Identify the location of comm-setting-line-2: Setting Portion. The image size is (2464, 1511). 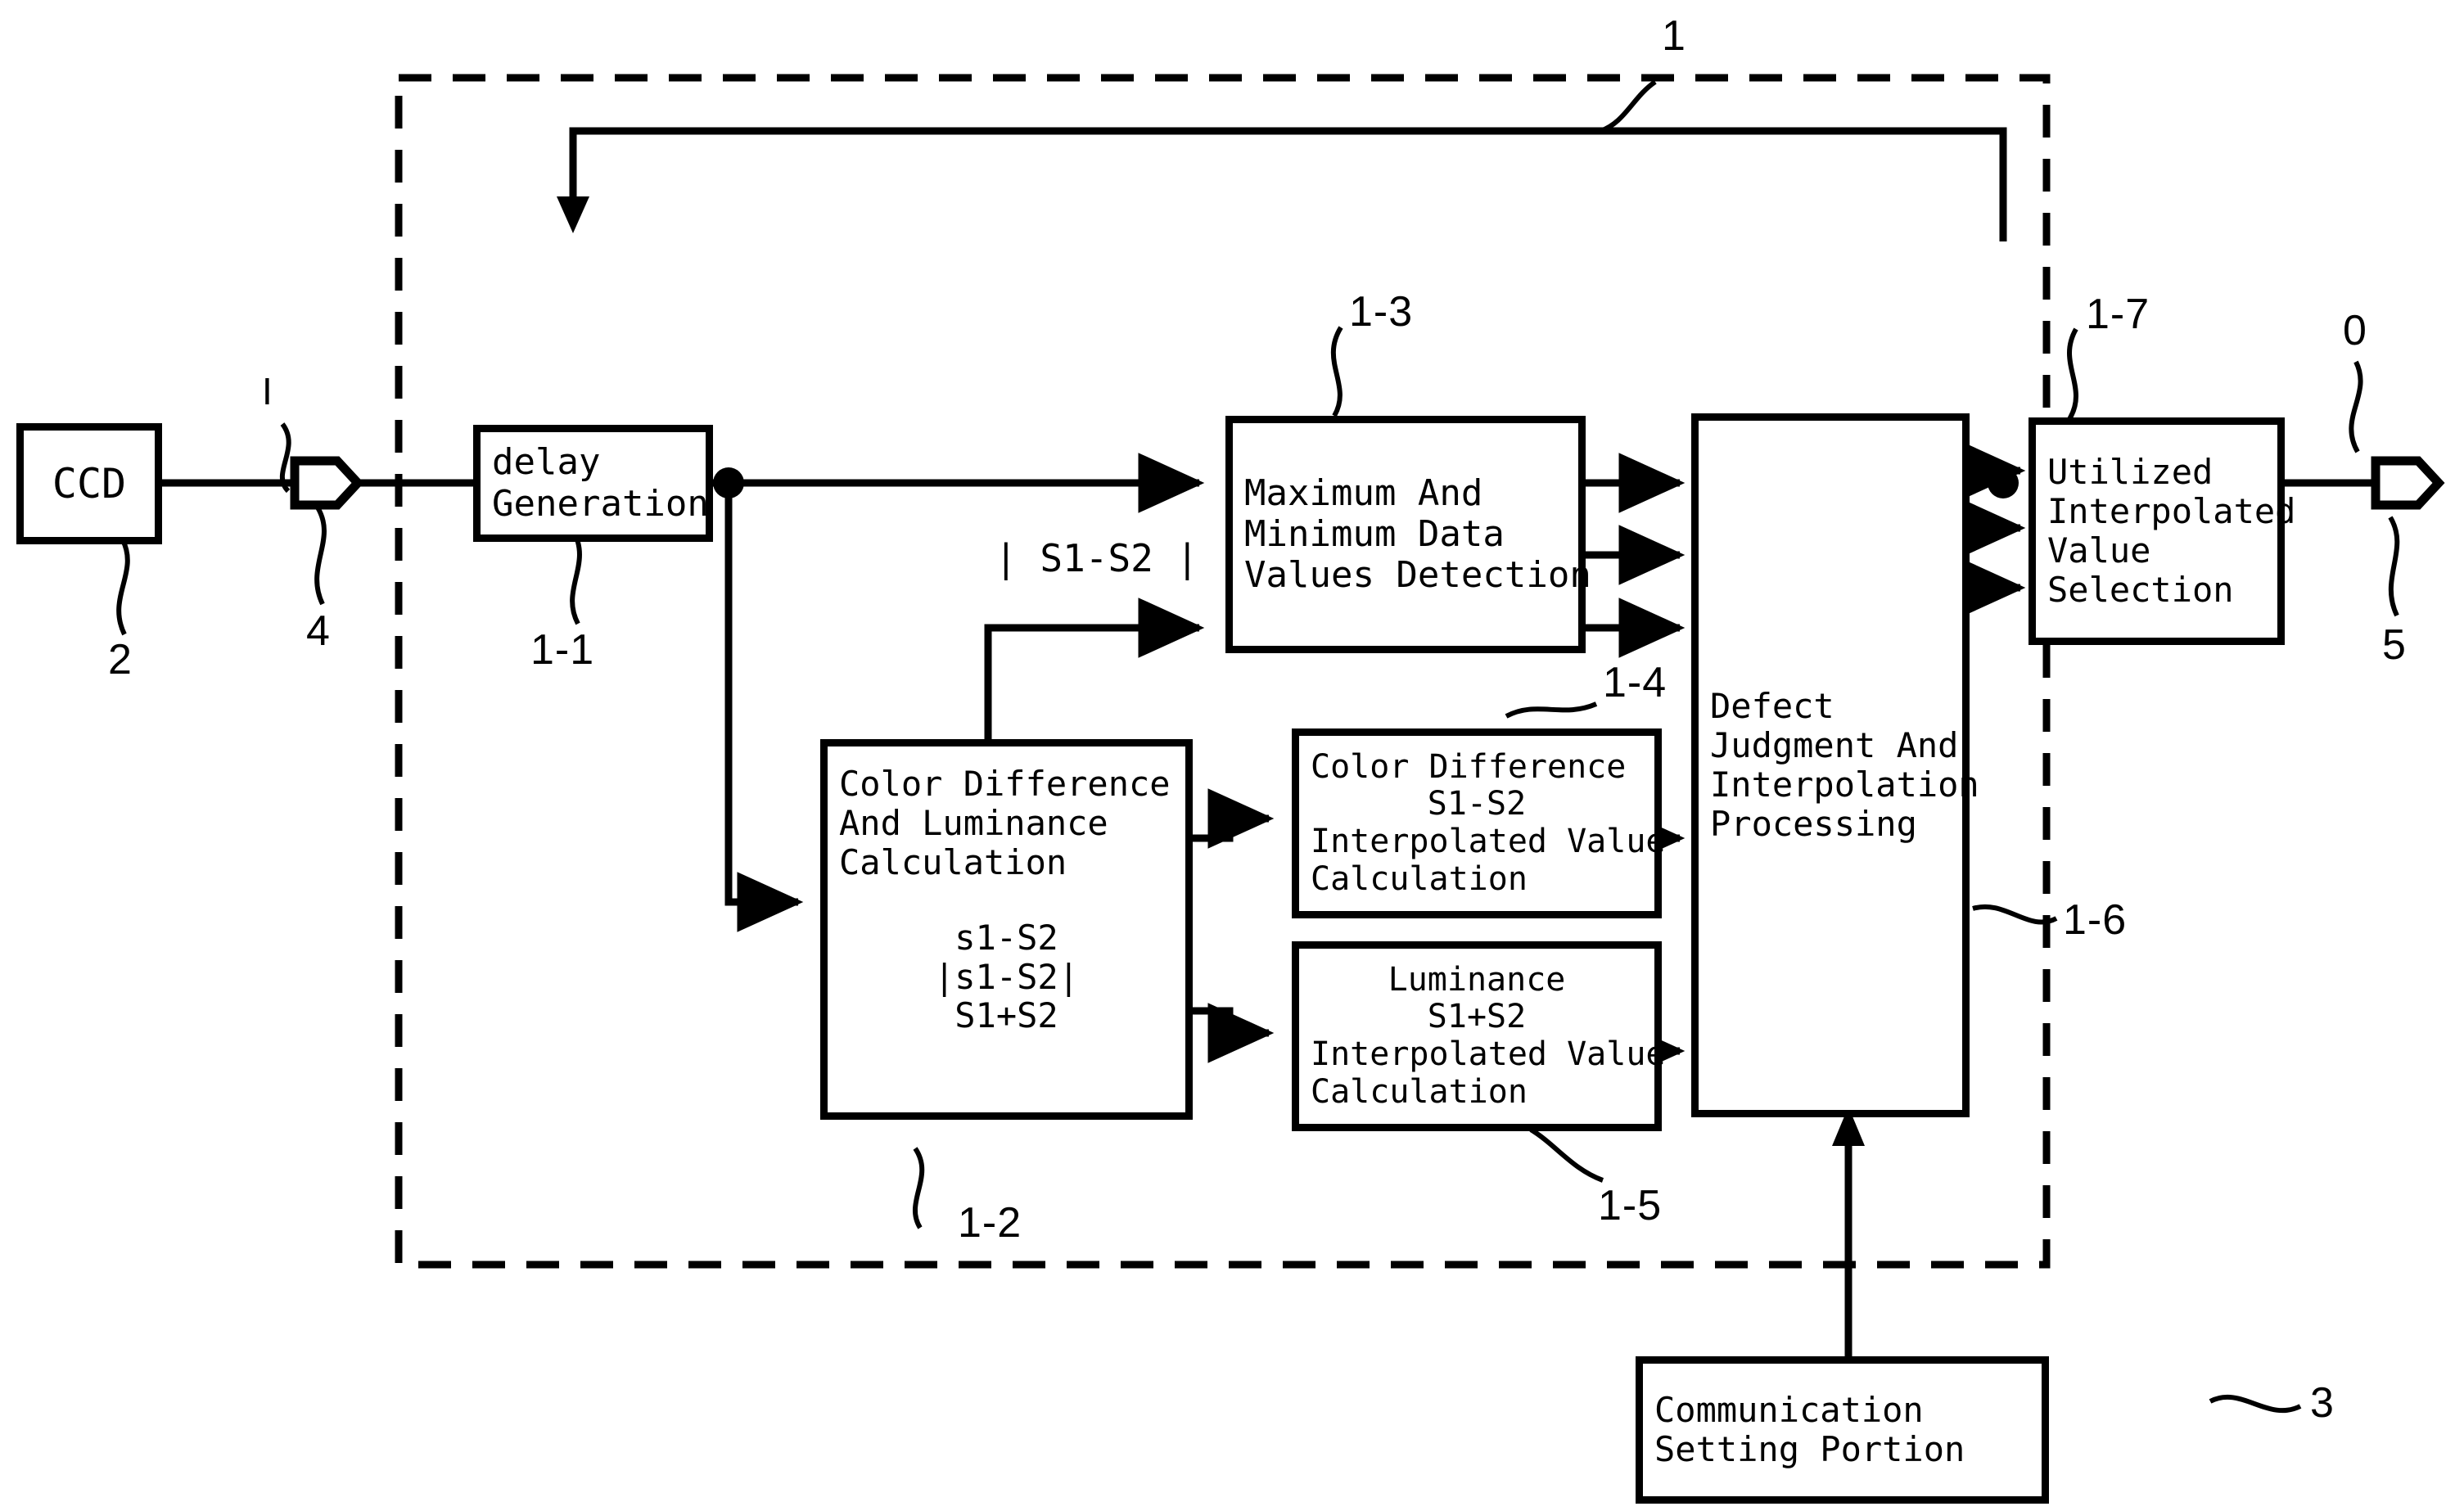
(1809, 1449).